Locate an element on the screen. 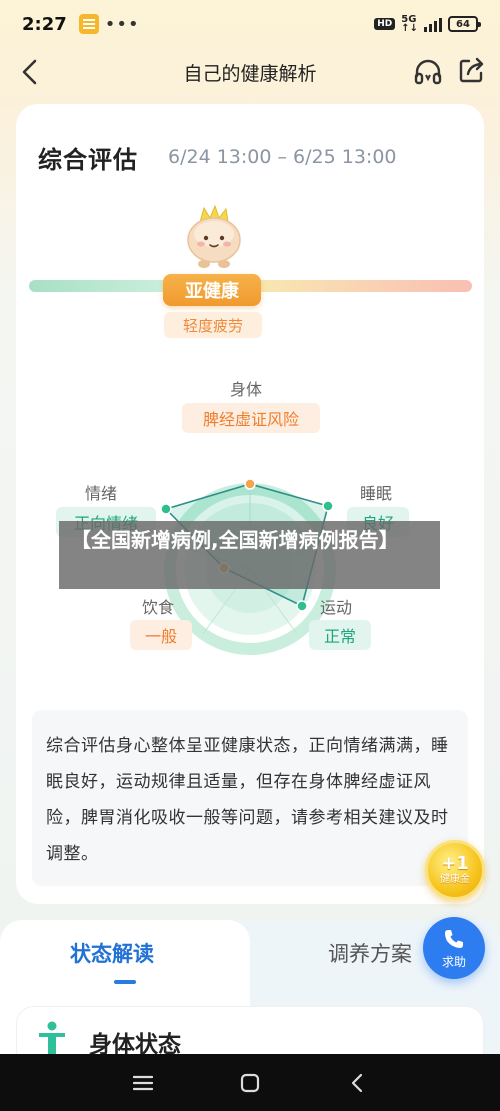 Image resolution: width=500 pixels, height=1111 pixels. system-navigation-bar is located at coordinates (250, 1082).